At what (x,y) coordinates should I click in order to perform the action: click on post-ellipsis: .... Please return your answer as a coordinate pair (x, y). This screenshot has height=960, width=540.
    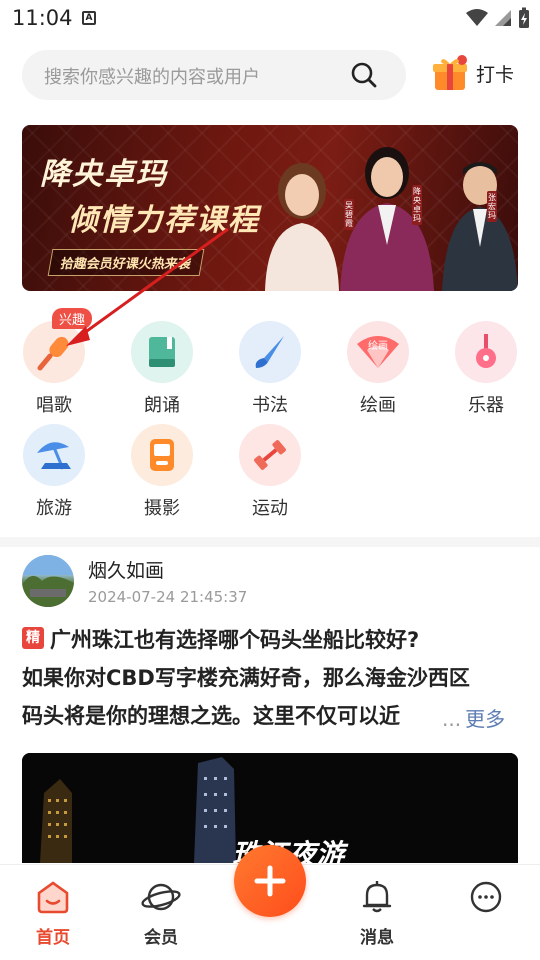
    Looking at the image, I should click on (452, 719).